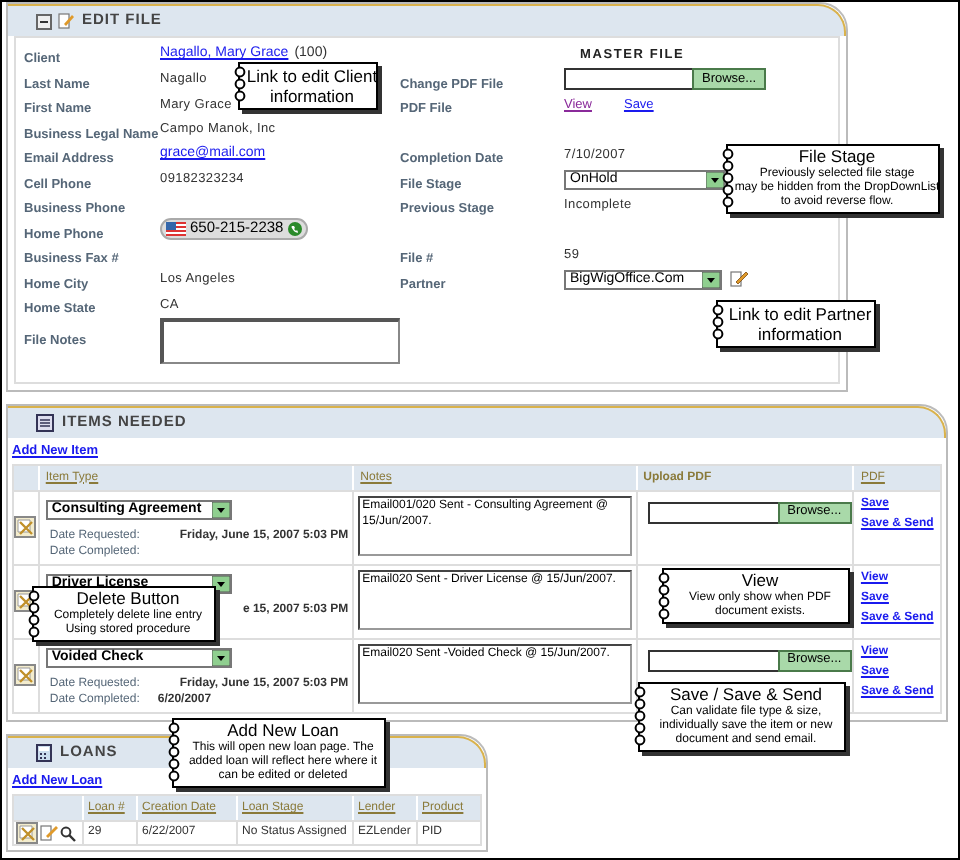  Describe the element at coordinates (44, 21) in the screenshot. I see `collapse-icon` at that location.